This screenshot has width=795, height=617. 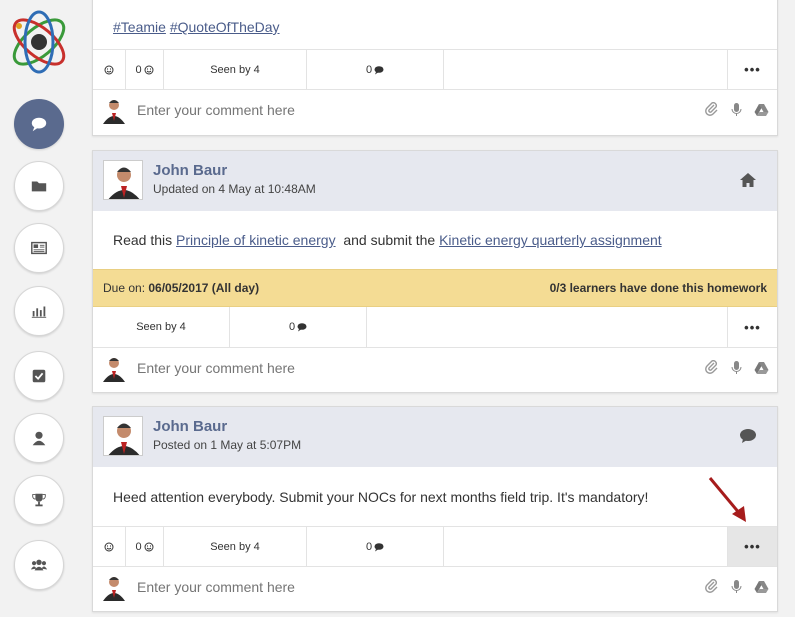 What do you see at coordinates (658, 288) in the screenshot?
I see `homework-status: 0/3 learners have done this homework` at bounding box center [658, 288].